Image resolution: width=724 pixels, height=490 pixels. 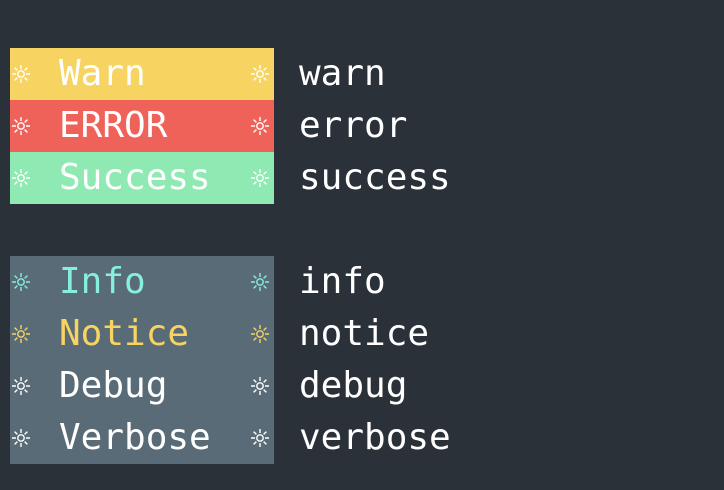 I want to click on log-level-row-verbose: Verbose verbose, so click(x=360, y=438).